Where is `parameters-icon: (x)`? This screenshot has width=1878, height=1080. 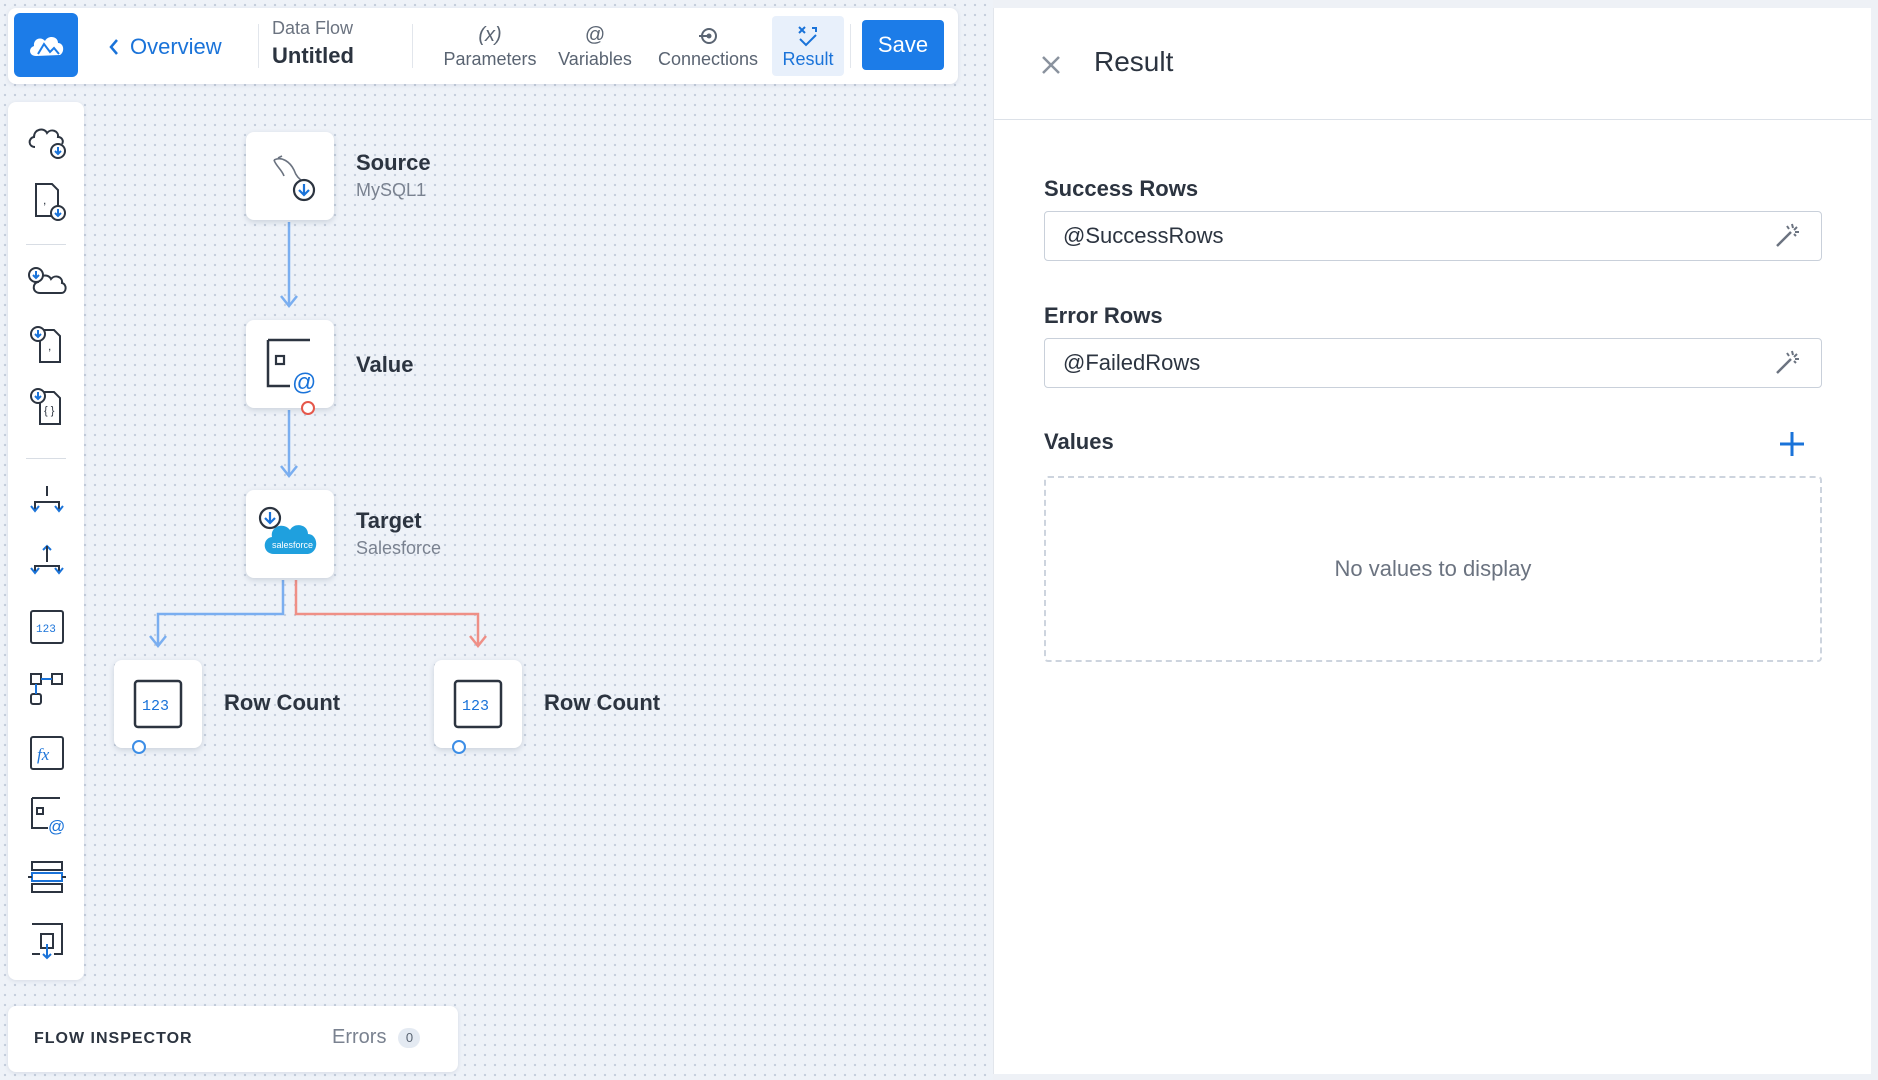
parameters-icon: (x) is located at coordinates (490, 35).